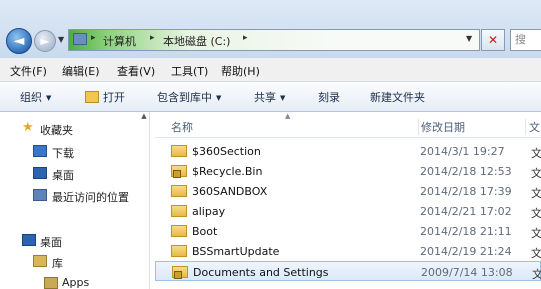 This screenshot has width=541, height=289. What do you see at coordinates (196, 41) in the screenshot?
I see `breadcrumb-local-disk: 本地磁盘 (C:)` at bounding box center [196, 41].